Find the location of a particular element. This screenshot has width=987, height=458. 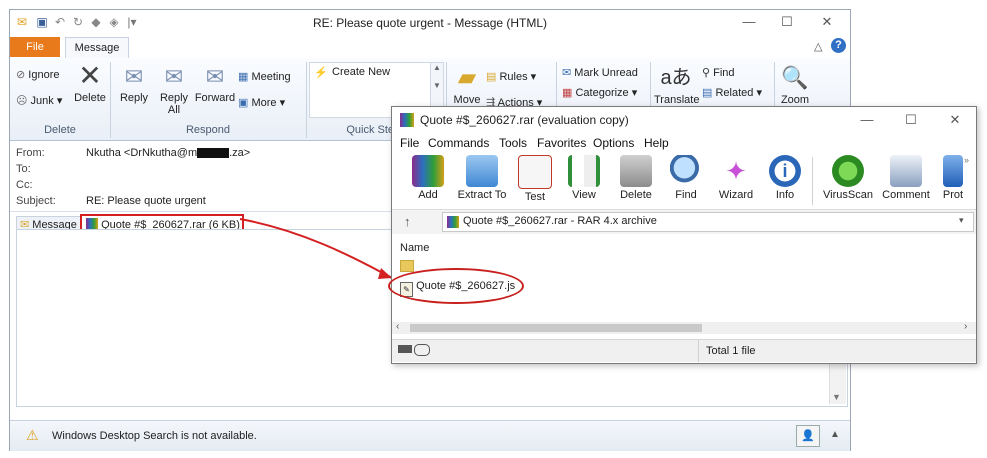

archive-path: Quote #$_260627.rar - RAR 4.x archive is located at coordinates (560, 221).